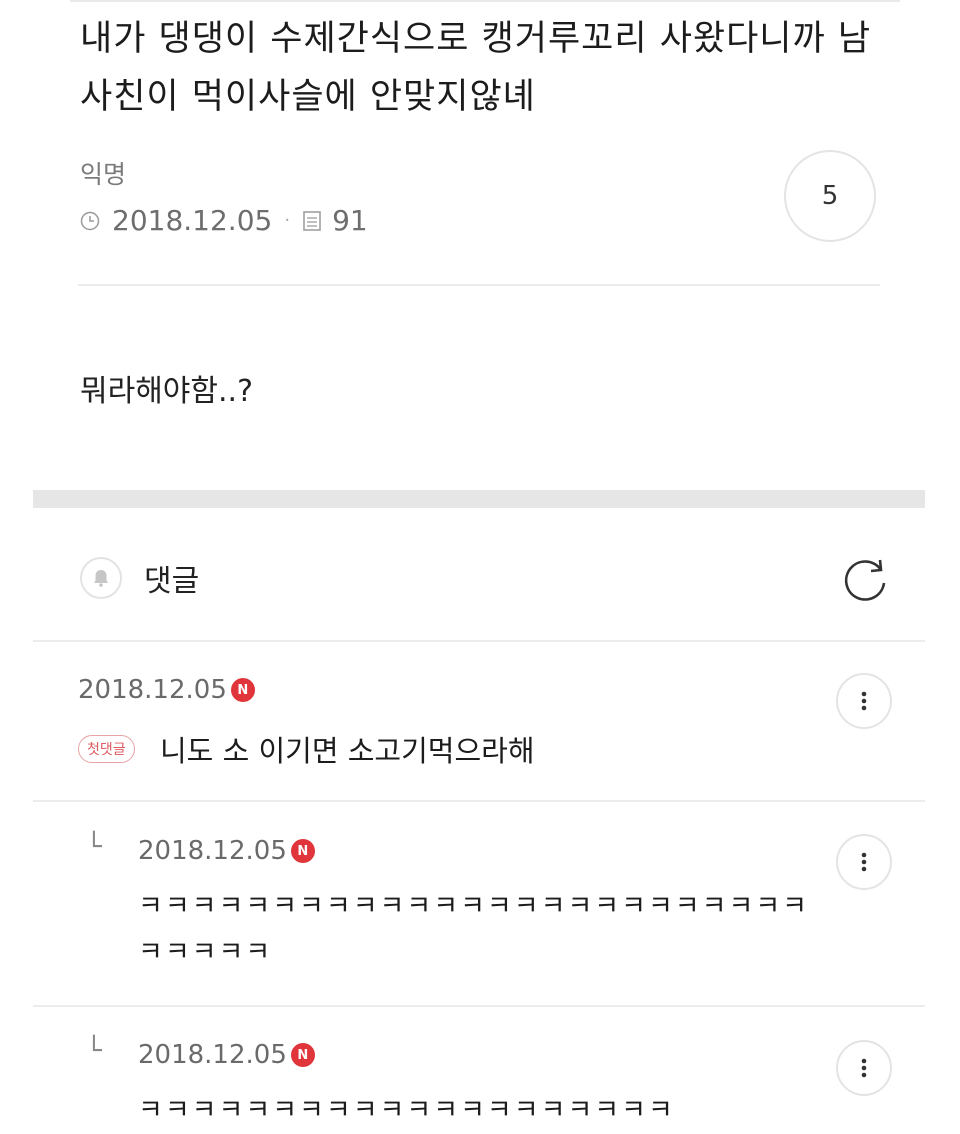 The image size is (960, 1134). I want to click on comment-count: 5, so click(830, 196).